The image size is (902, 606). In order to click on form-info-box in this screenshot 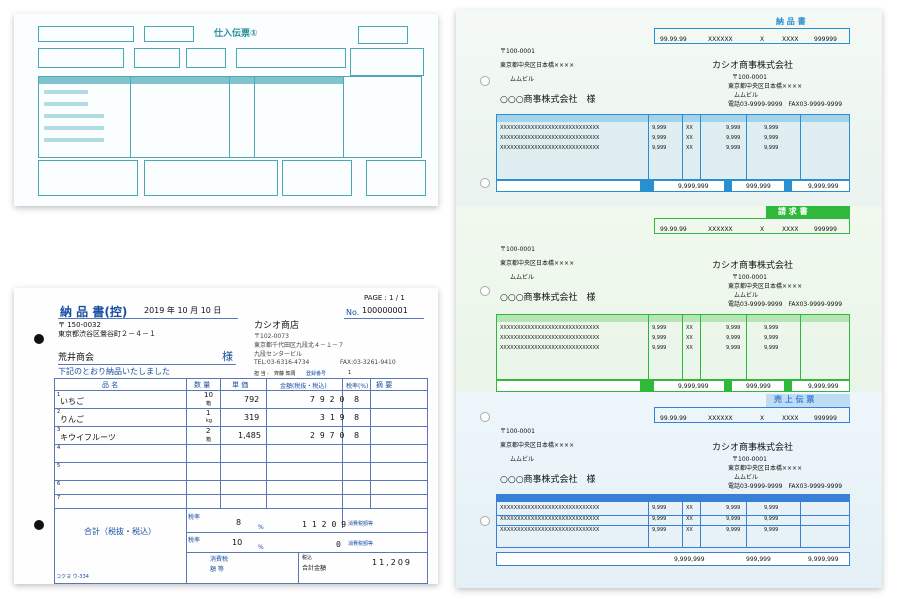, I will do `click(206, 58)`.